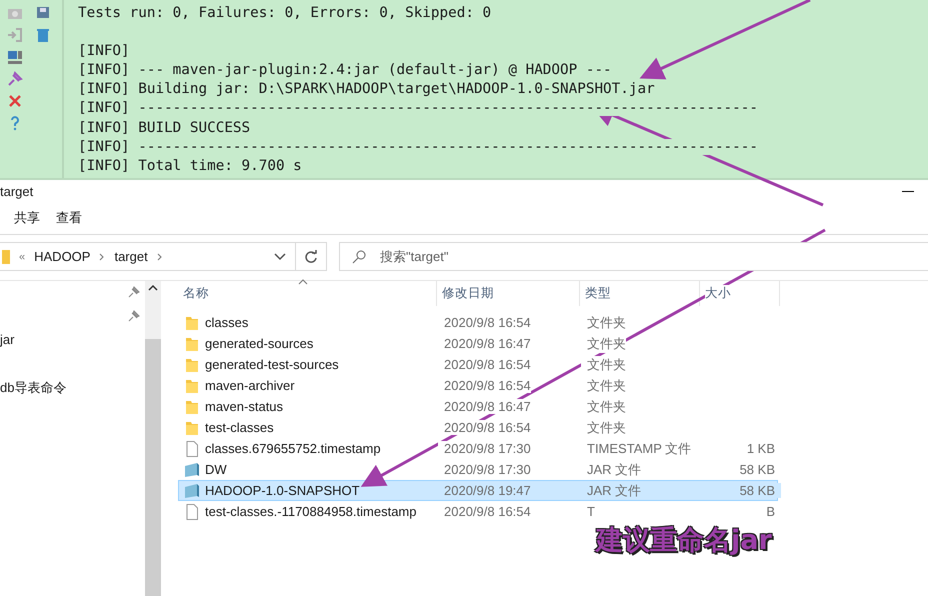  I want to click on sort-caret-icon, so click(303, 282).